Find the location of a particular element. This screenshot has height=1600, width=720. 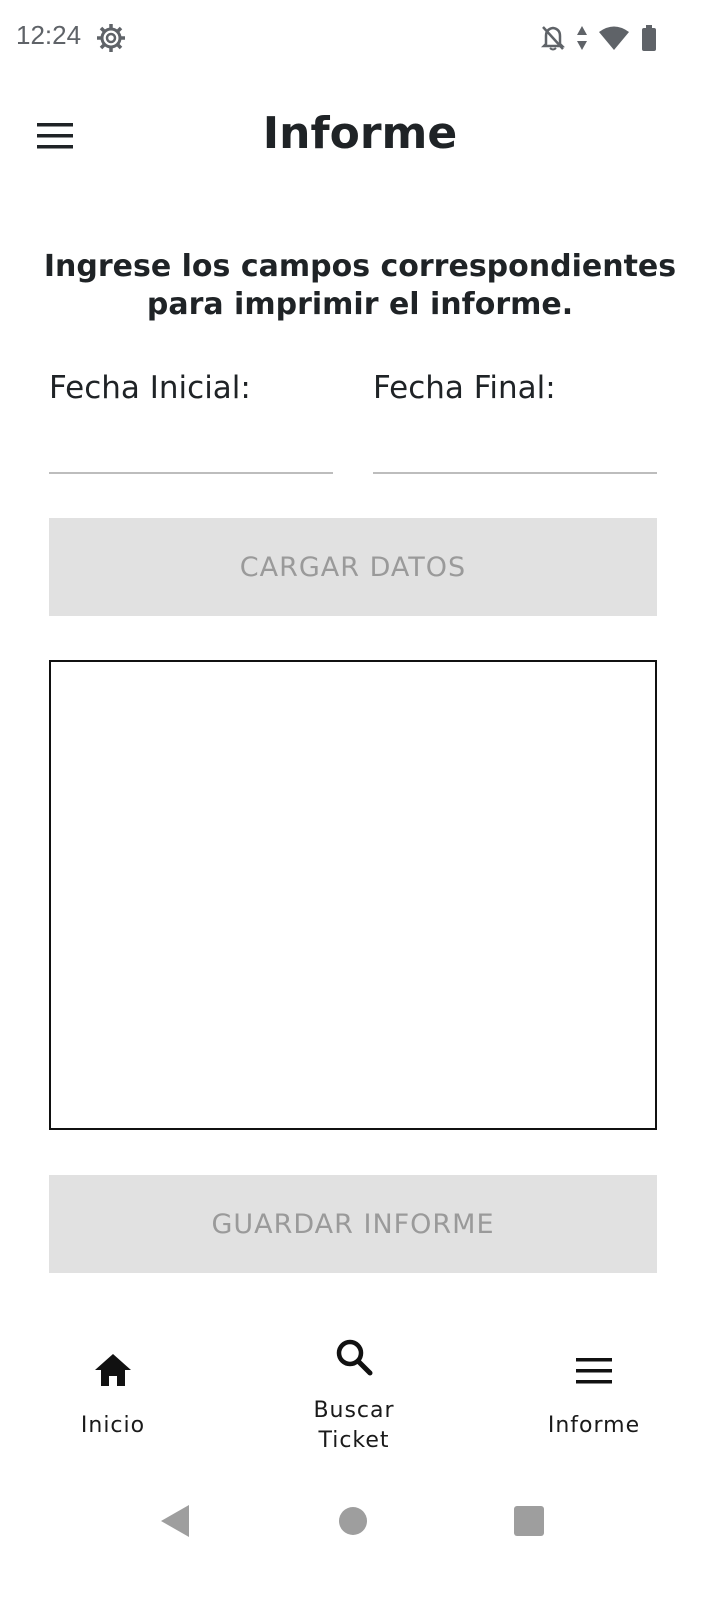

home-icon is located at coordinates (113, 1372).